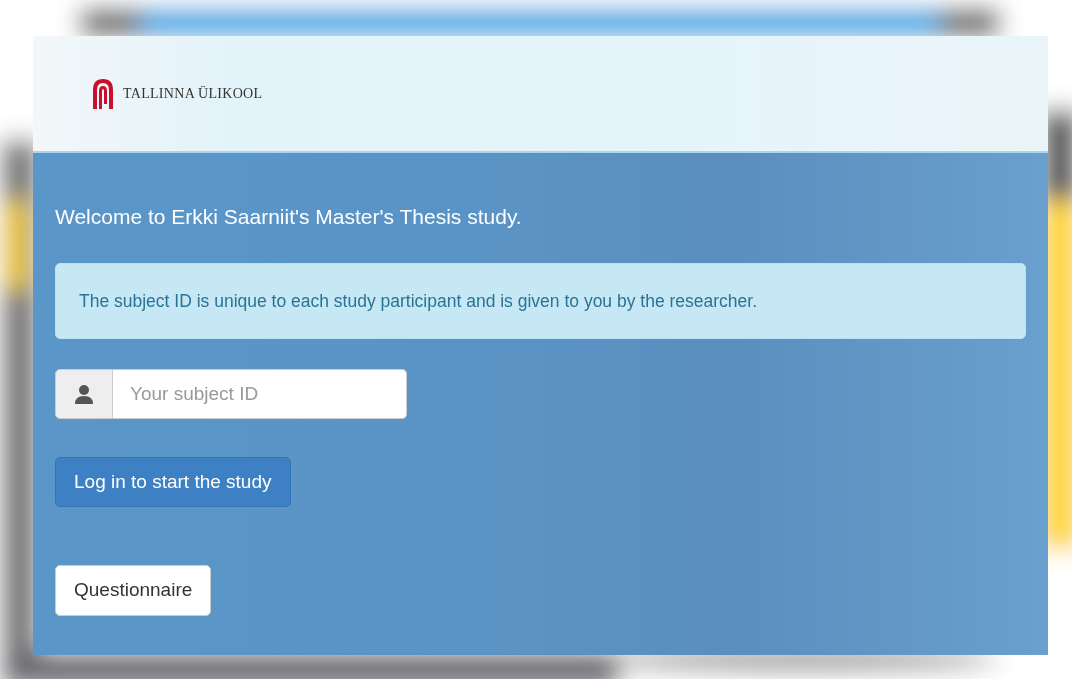  What do you see at coordinates (173, 482) in the screenshot?
I see `login-button: Log in to start the study` at bounding box center [173, 482].